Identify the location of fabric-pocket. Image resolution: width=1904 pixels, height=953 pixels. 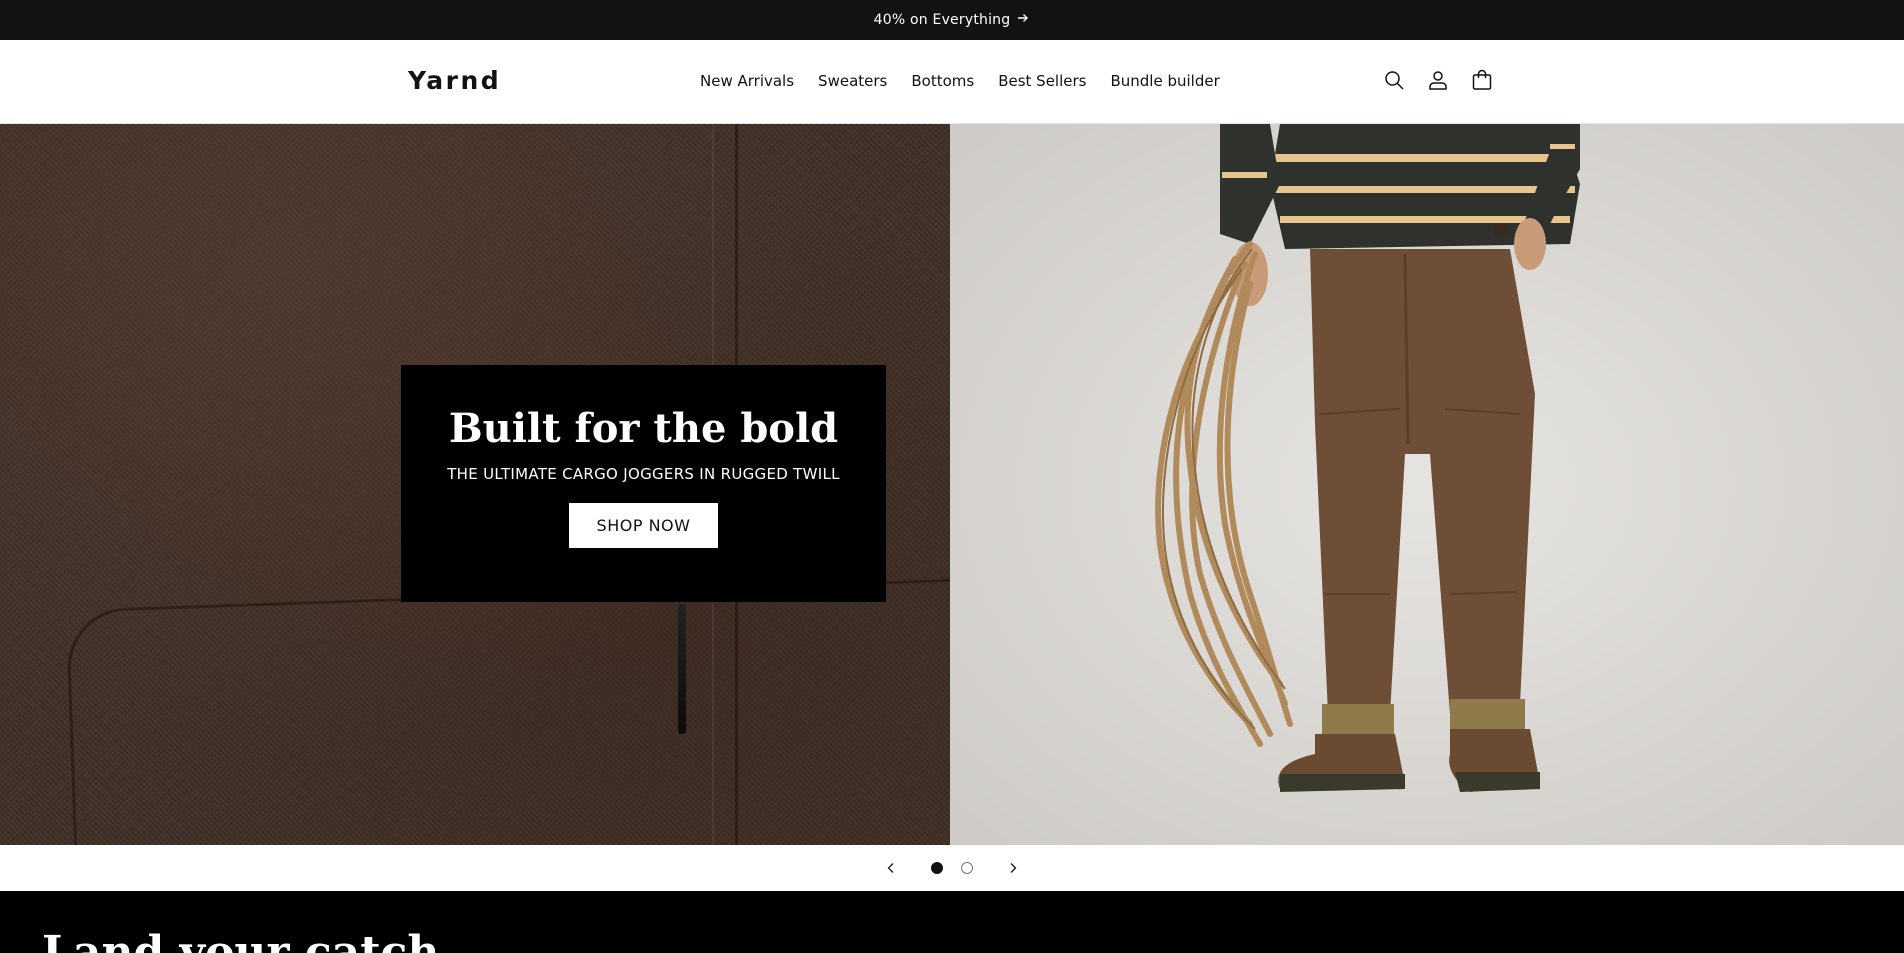
(520, 711).